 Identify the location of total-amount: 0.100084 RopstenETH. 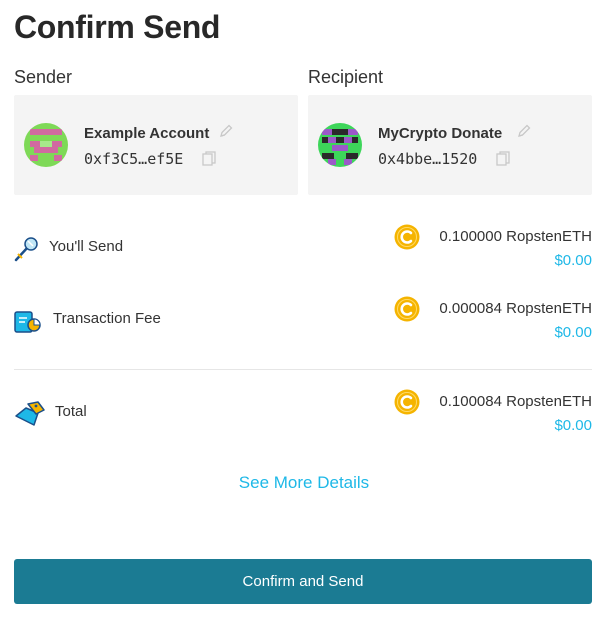
(515, 401).